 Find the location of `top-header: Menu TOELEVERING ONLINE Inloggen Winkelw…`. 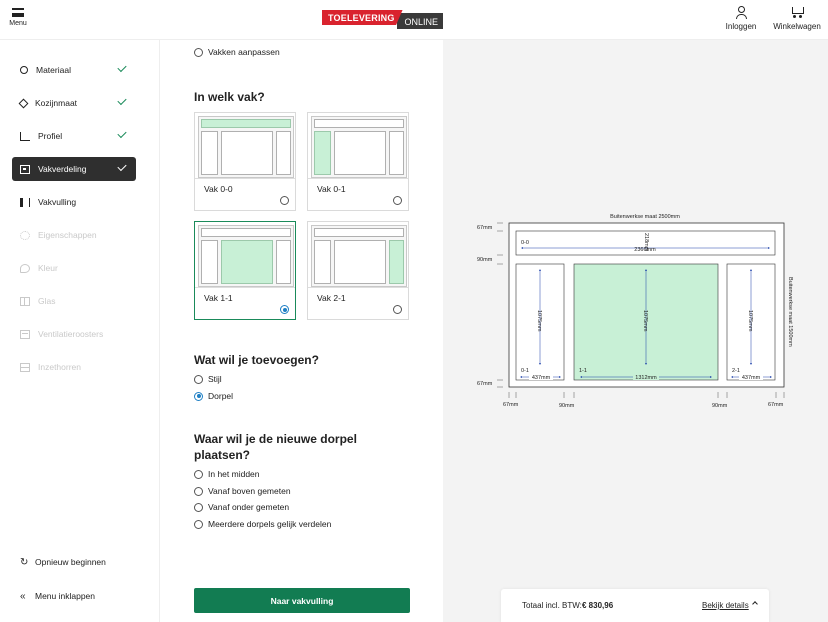

top-header: Menu TOELEVERING ONLINE Inloggen Winkelw… is located at coordinates (414, 20).